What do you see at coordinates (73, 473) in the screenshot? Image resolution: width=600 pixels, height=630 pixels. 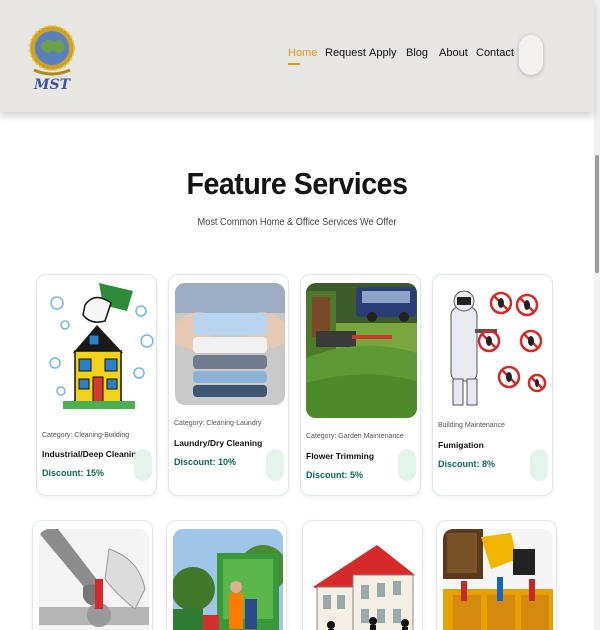 I see `service-discount: Discount: 15%` at bounding box center [73, 473].